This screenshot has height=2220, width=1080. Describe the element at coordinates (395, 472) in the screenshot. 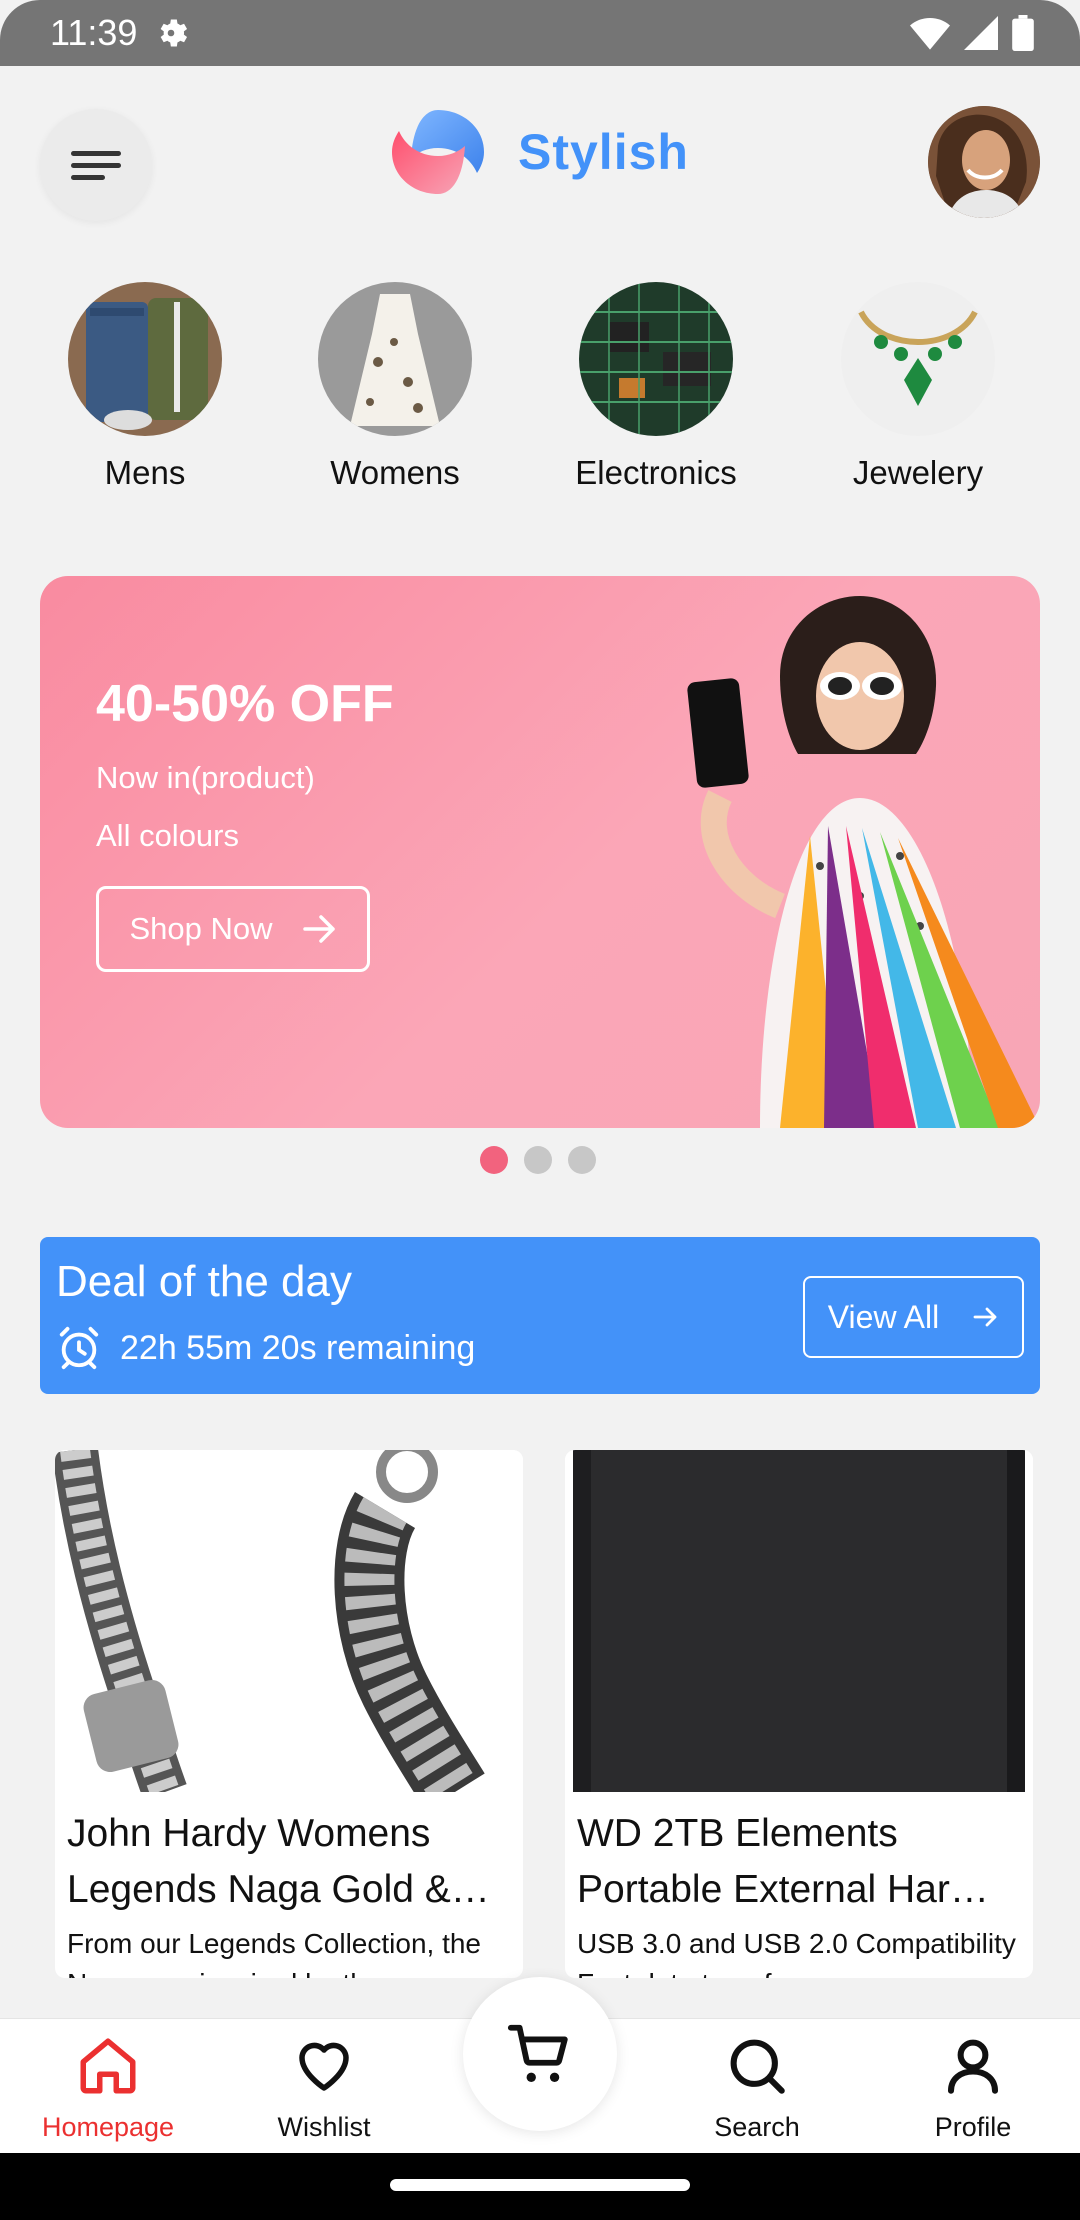

I see `category-label: Womens` at that location.